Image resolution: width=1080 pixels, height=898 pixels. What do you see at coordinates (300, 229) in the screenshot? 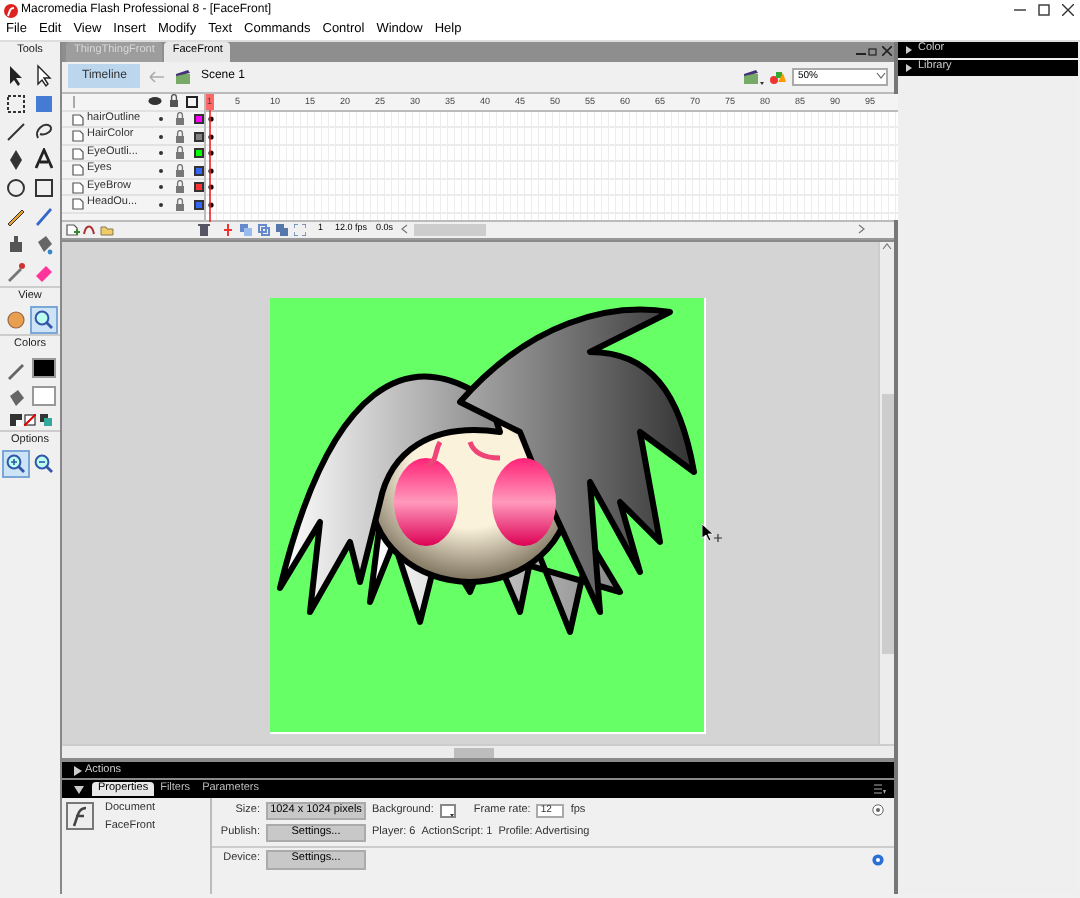
I see `onion-markers-icon` at bounding box center [300, 229].